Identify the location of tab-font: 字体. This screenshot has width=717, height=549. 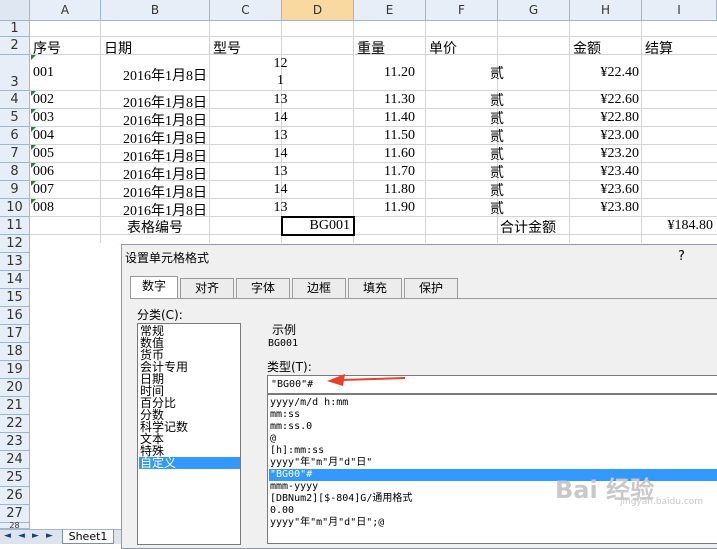
(263, 288).